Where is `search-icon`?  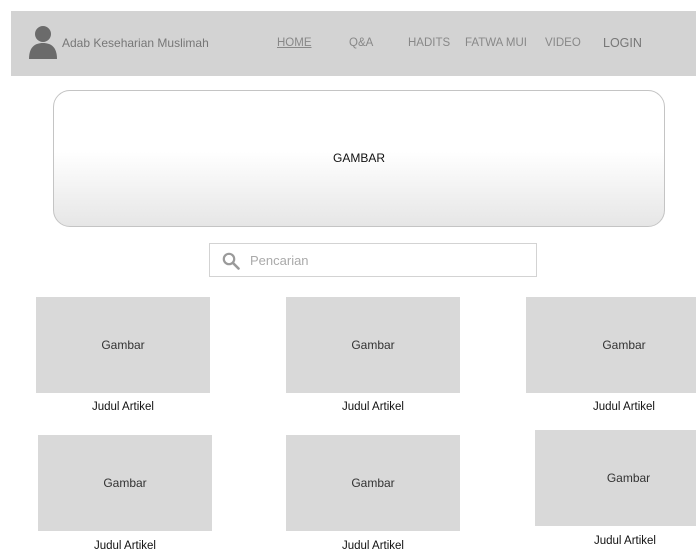 search-icon is located at coordinates (231, 261).